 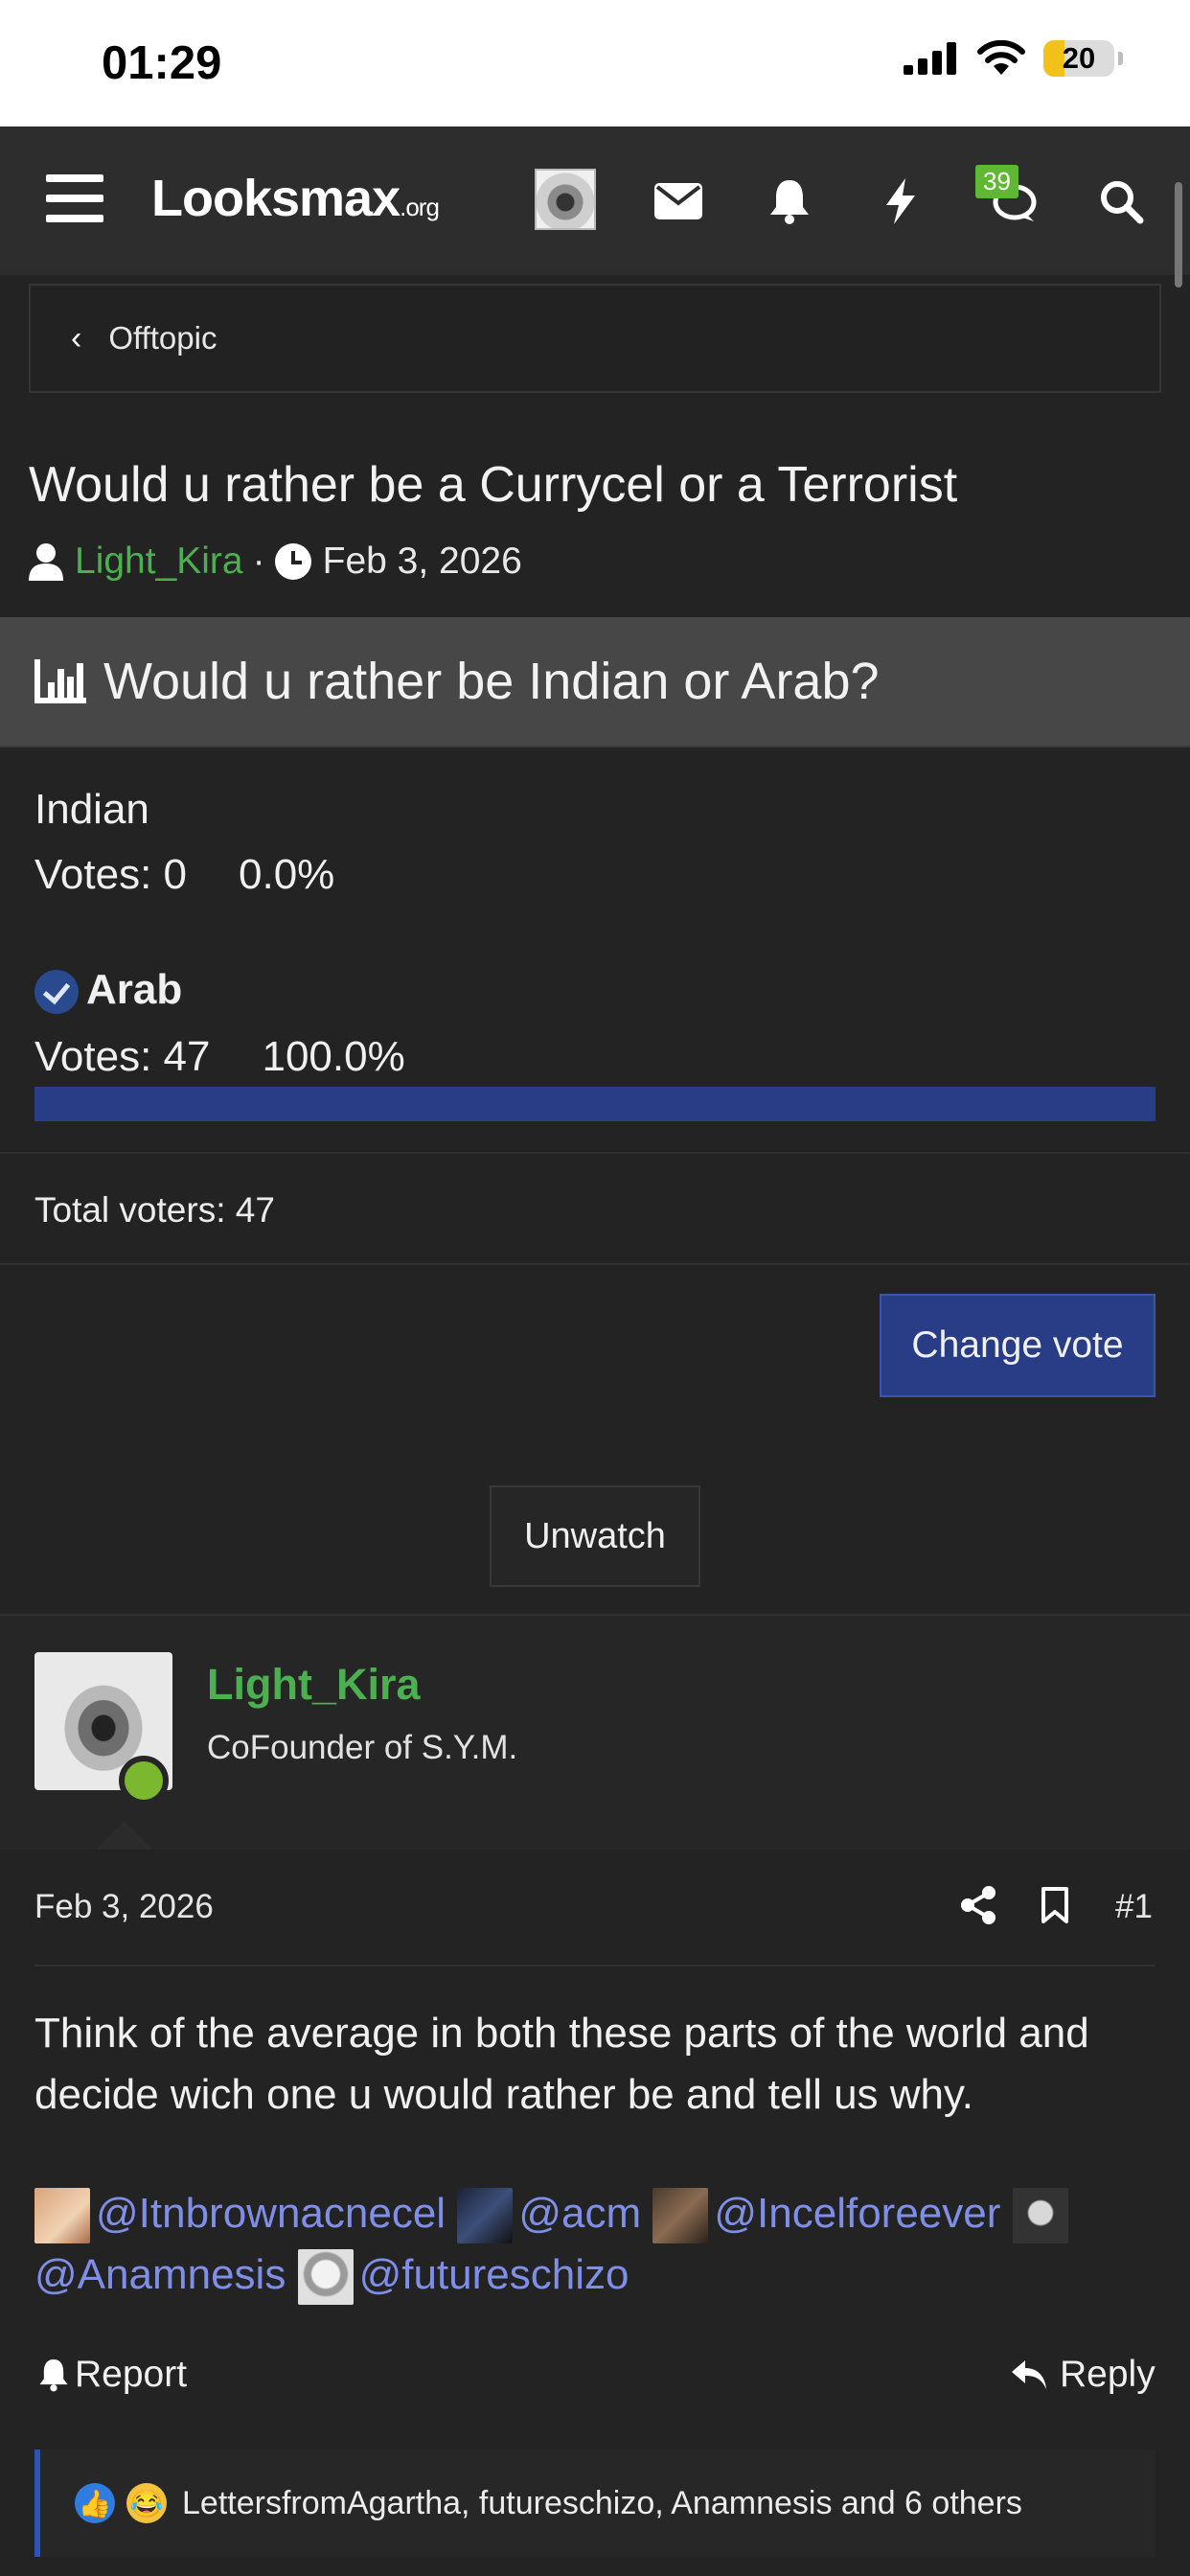 What do you see at coordinates (595, 63) in the screenshot?
I see `status-bar: 01:29 20` at bounding box center [595, 63].